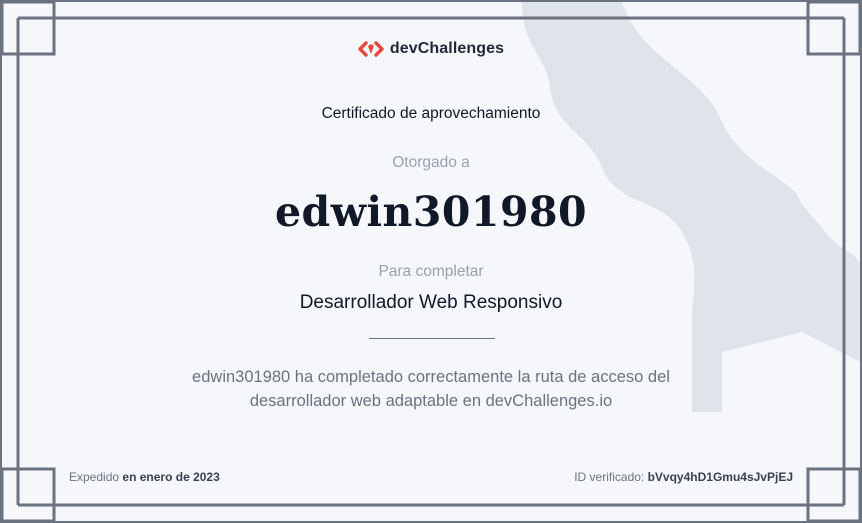  Describe the element at coordinates (447, 48) in the screenshot. I see `brand-name: devChallenges` at that location.